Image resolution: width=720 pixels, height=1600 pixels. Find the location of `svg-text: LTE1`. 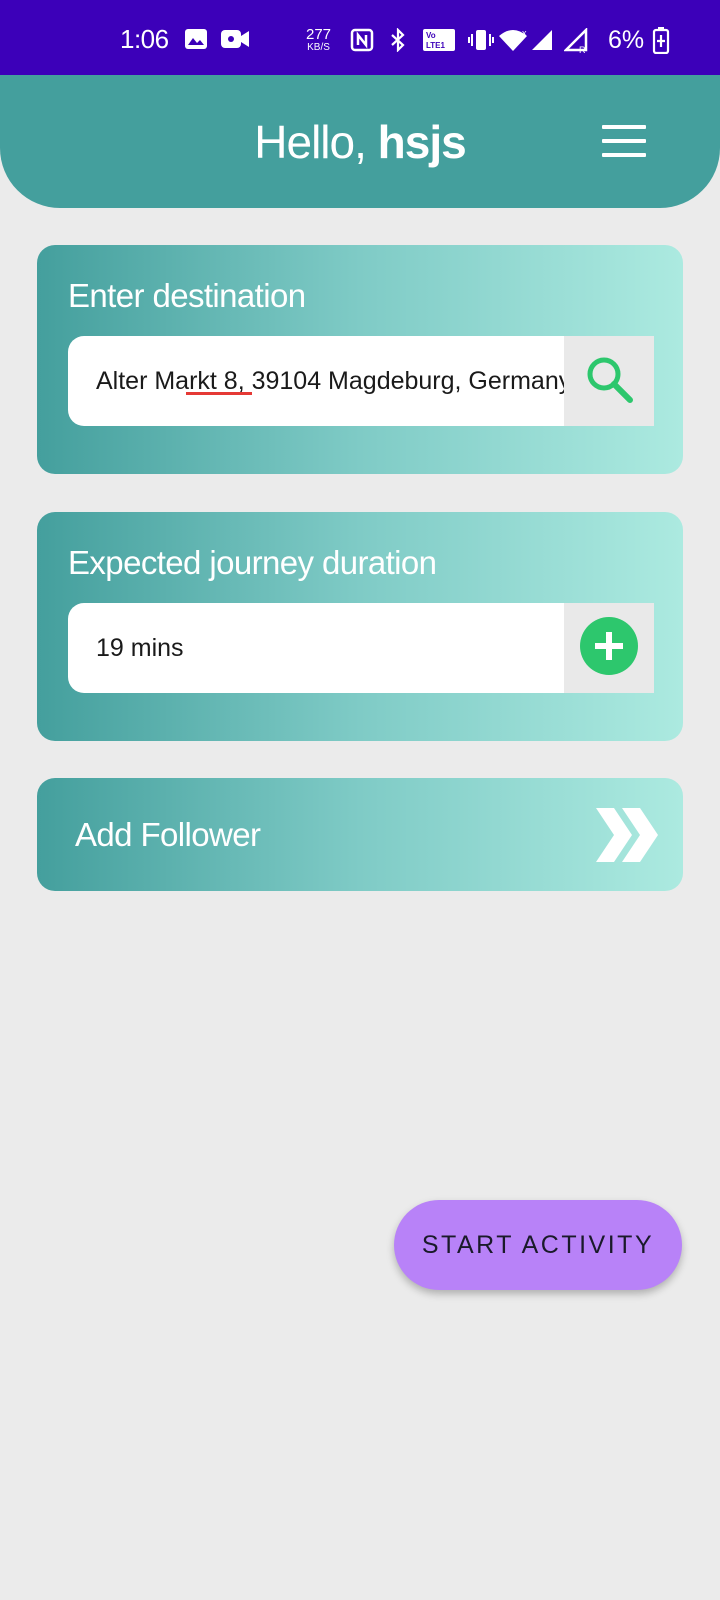

svg-text: LTE1 is located at coordinates (436, 45).